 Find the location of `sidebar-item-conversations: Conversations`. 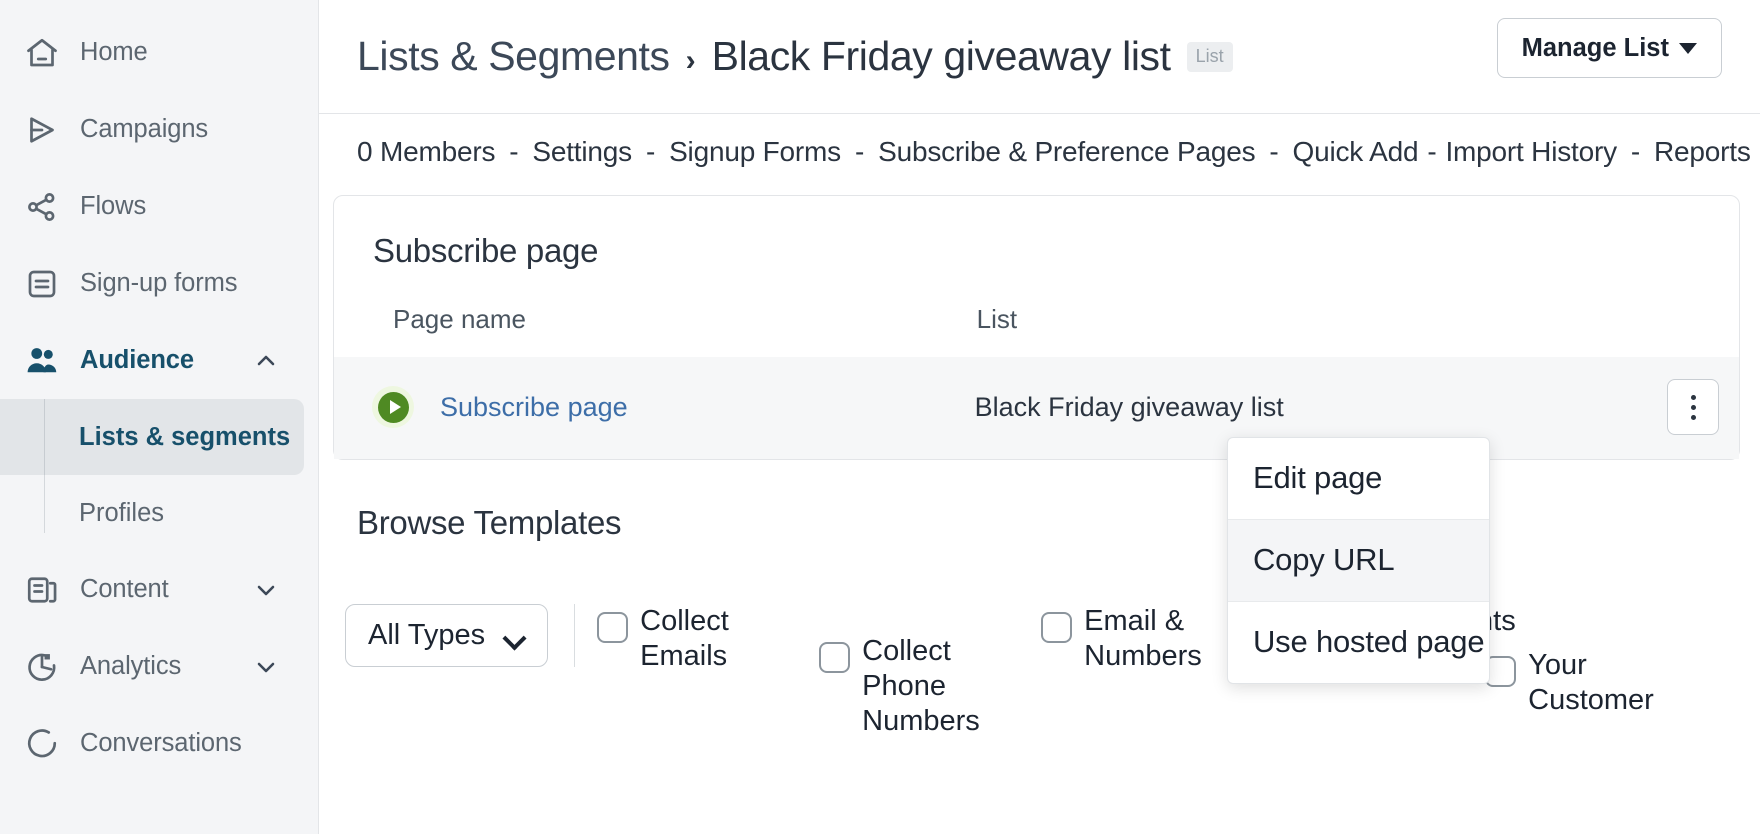

sidebar-item-conversations: Conversations is located at coordinates (159, 743).